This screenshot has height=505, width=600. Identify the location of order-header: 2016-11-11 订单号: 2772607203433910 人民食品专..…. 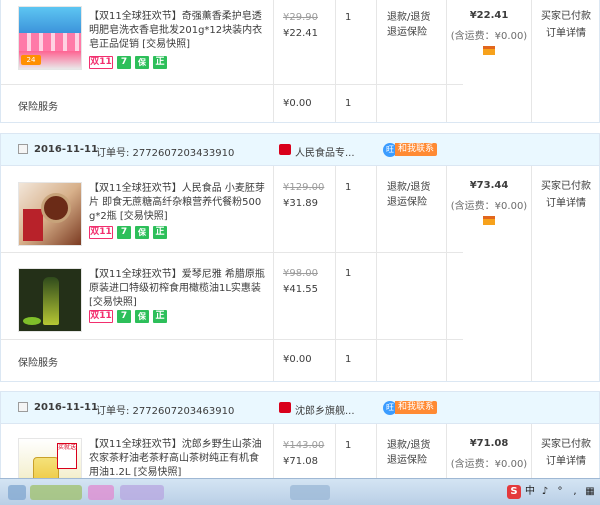
(300, 149).